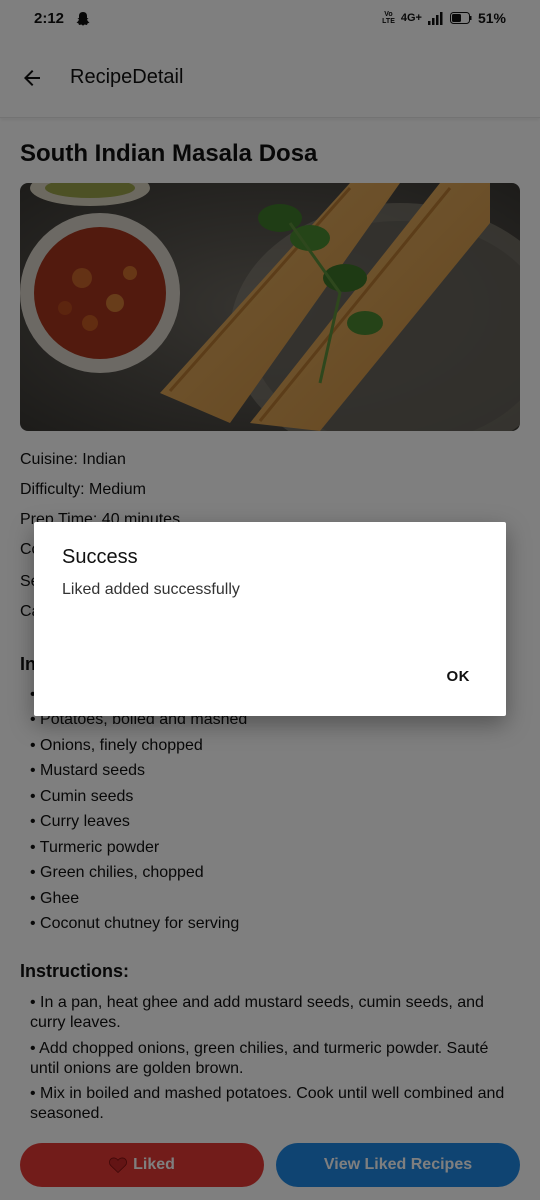 Image resolution: width=540 pixels, height=1200 pixels. What do you see at coordinates (270, 619) in the screenshot?
I see `success-dialog: Success Liked added successfully OK` at bounding box center [270, 619].